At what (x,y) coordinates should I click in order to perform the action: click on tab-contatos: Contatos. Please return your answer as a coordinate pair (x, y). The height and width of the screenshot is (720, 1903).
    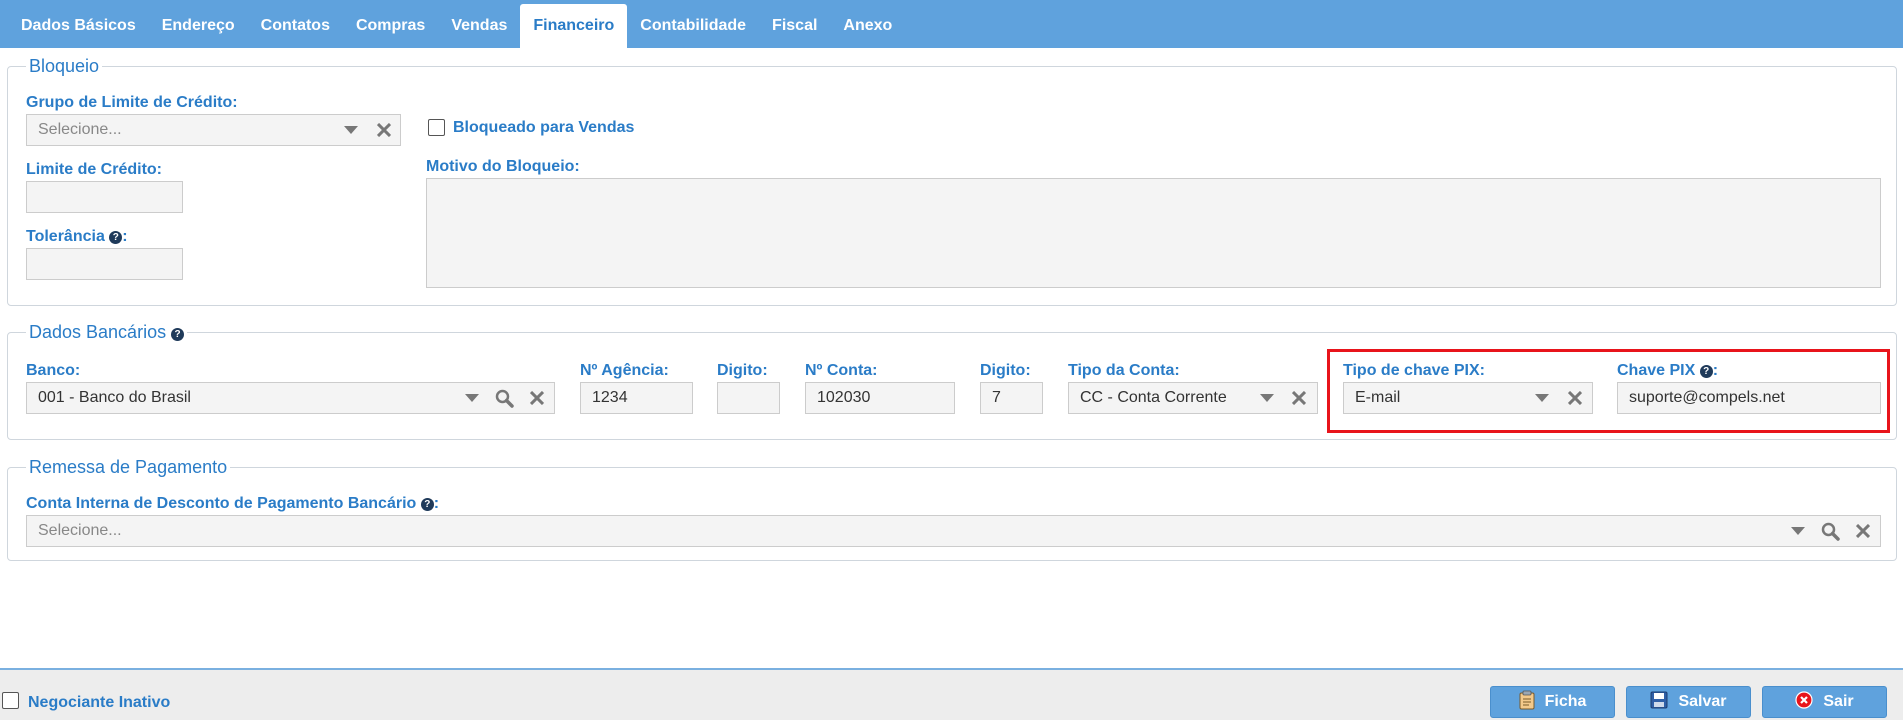
    Looking at the image, I should click on (295, 26).